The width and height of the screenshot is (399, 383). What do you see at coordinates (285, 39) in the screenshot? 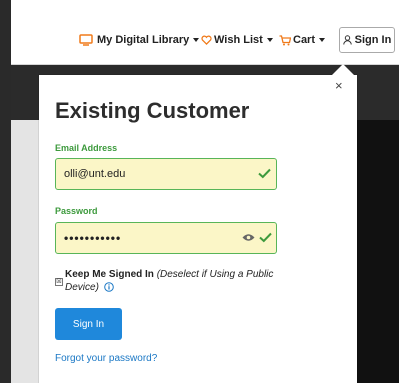
I see `cart-icon` at bounding box center [285, 39].